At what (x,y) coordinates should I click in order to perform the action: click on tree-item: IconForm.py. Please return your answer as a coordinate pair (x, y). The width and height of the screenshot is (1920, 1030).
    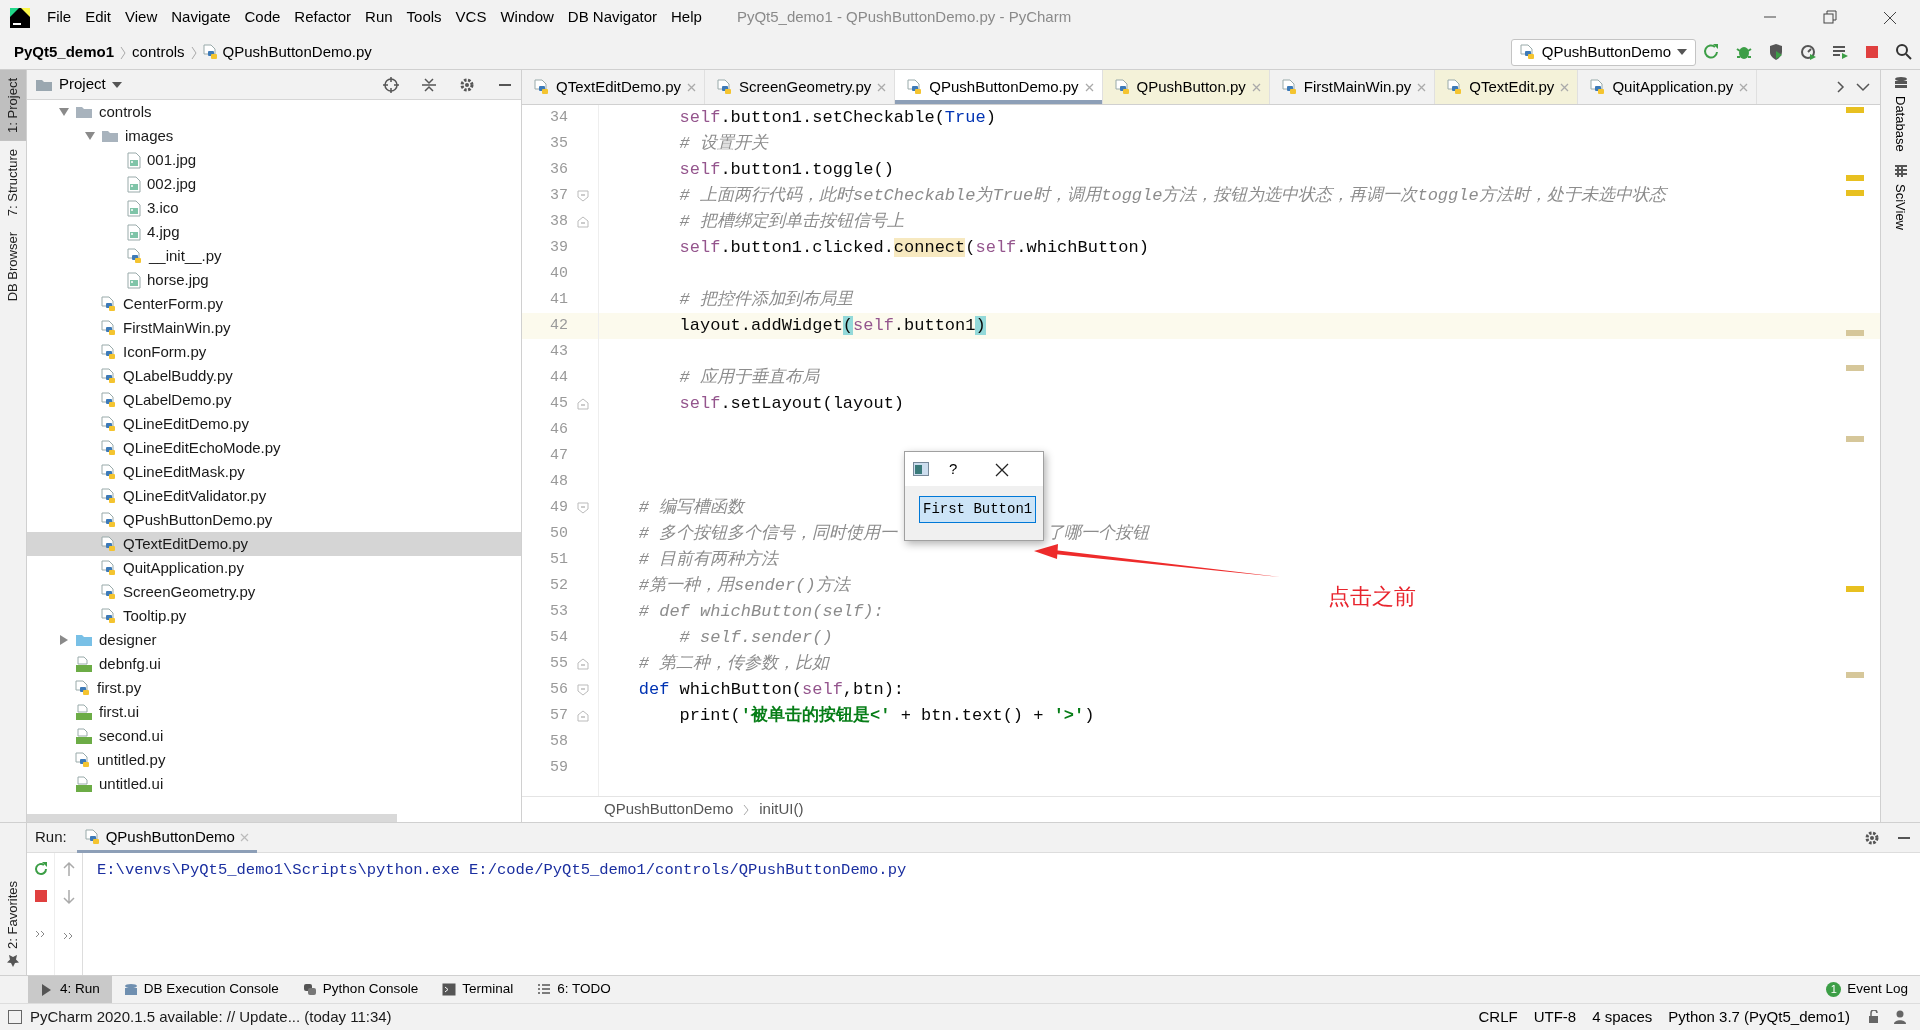
    Looking at the image, I should click on (274, 352).